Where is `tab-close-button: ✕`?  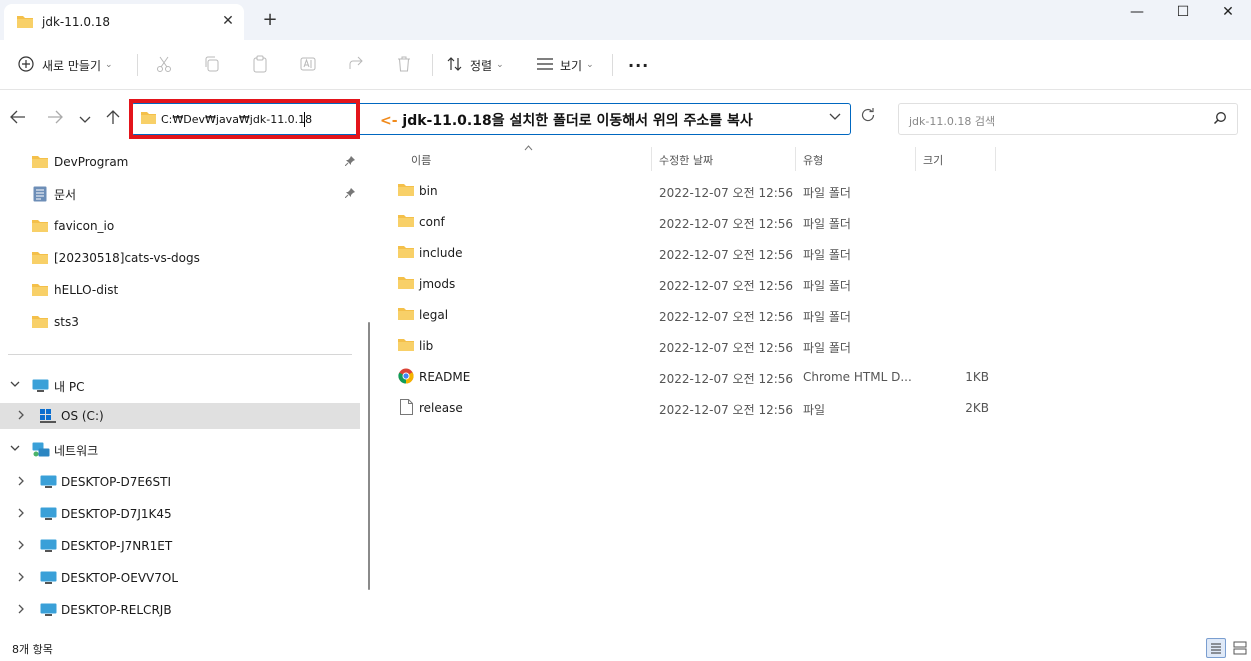
tab-close-button: ✕ is located at coordinates (228, 21).